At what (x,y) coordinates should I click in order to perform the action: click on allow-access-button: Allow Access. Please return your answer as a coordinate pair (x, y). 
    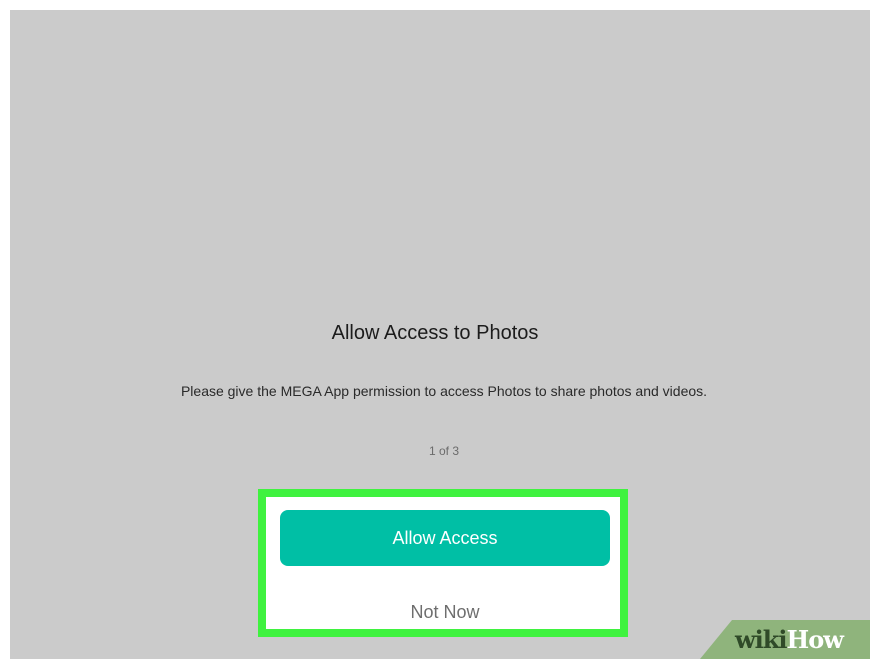
    Looking at the image, I should click on (445, 538).